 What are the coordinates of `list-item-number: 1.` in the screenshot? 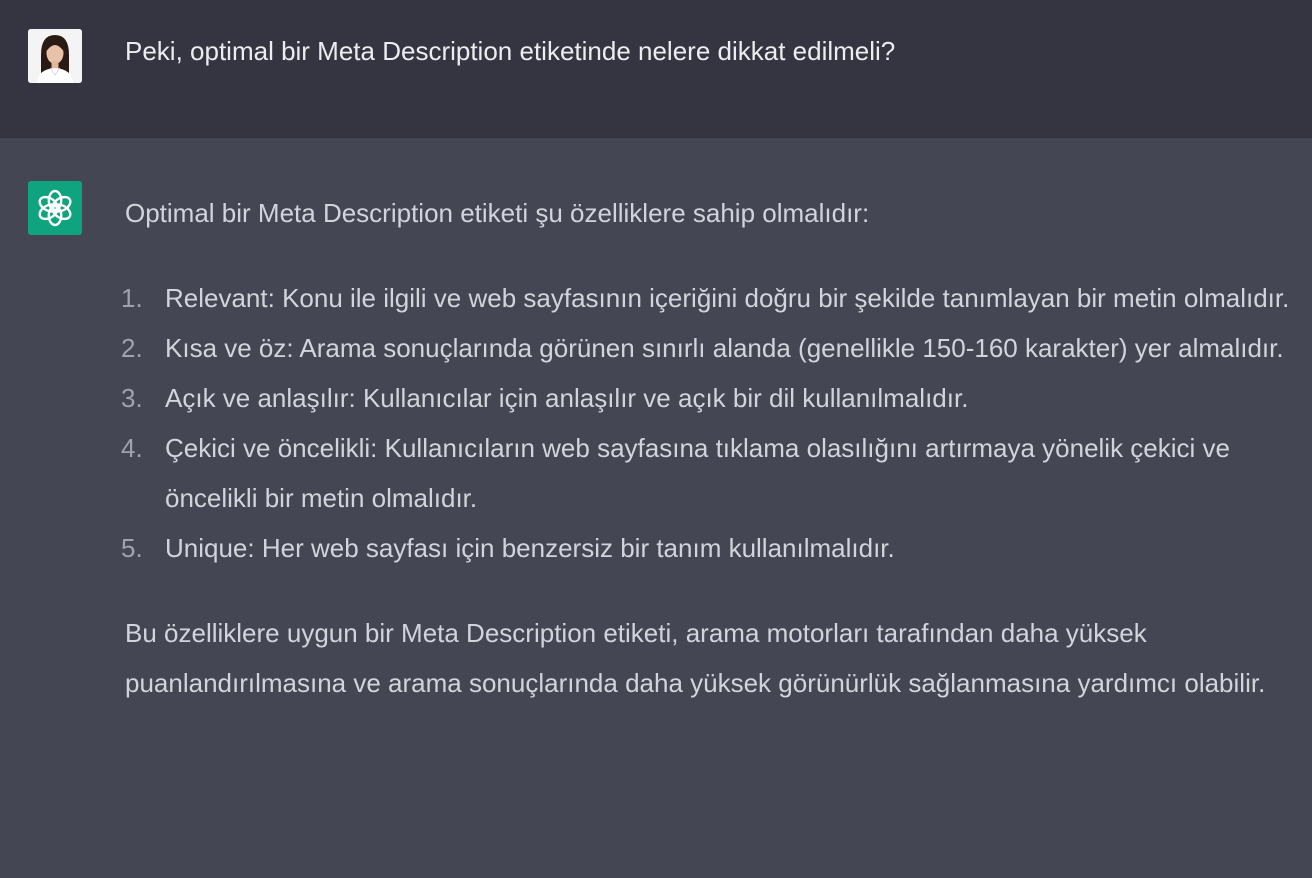 It's located at (132, 298).